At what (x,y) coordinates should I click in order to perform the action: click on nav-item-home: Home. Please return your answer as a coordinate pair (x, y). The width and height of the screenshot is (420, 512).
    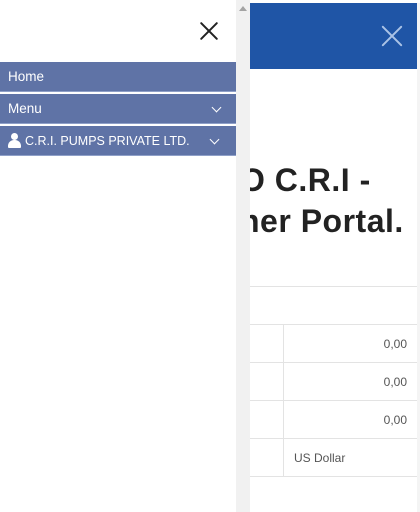
    Looking at the image, I should click on (118, 77).